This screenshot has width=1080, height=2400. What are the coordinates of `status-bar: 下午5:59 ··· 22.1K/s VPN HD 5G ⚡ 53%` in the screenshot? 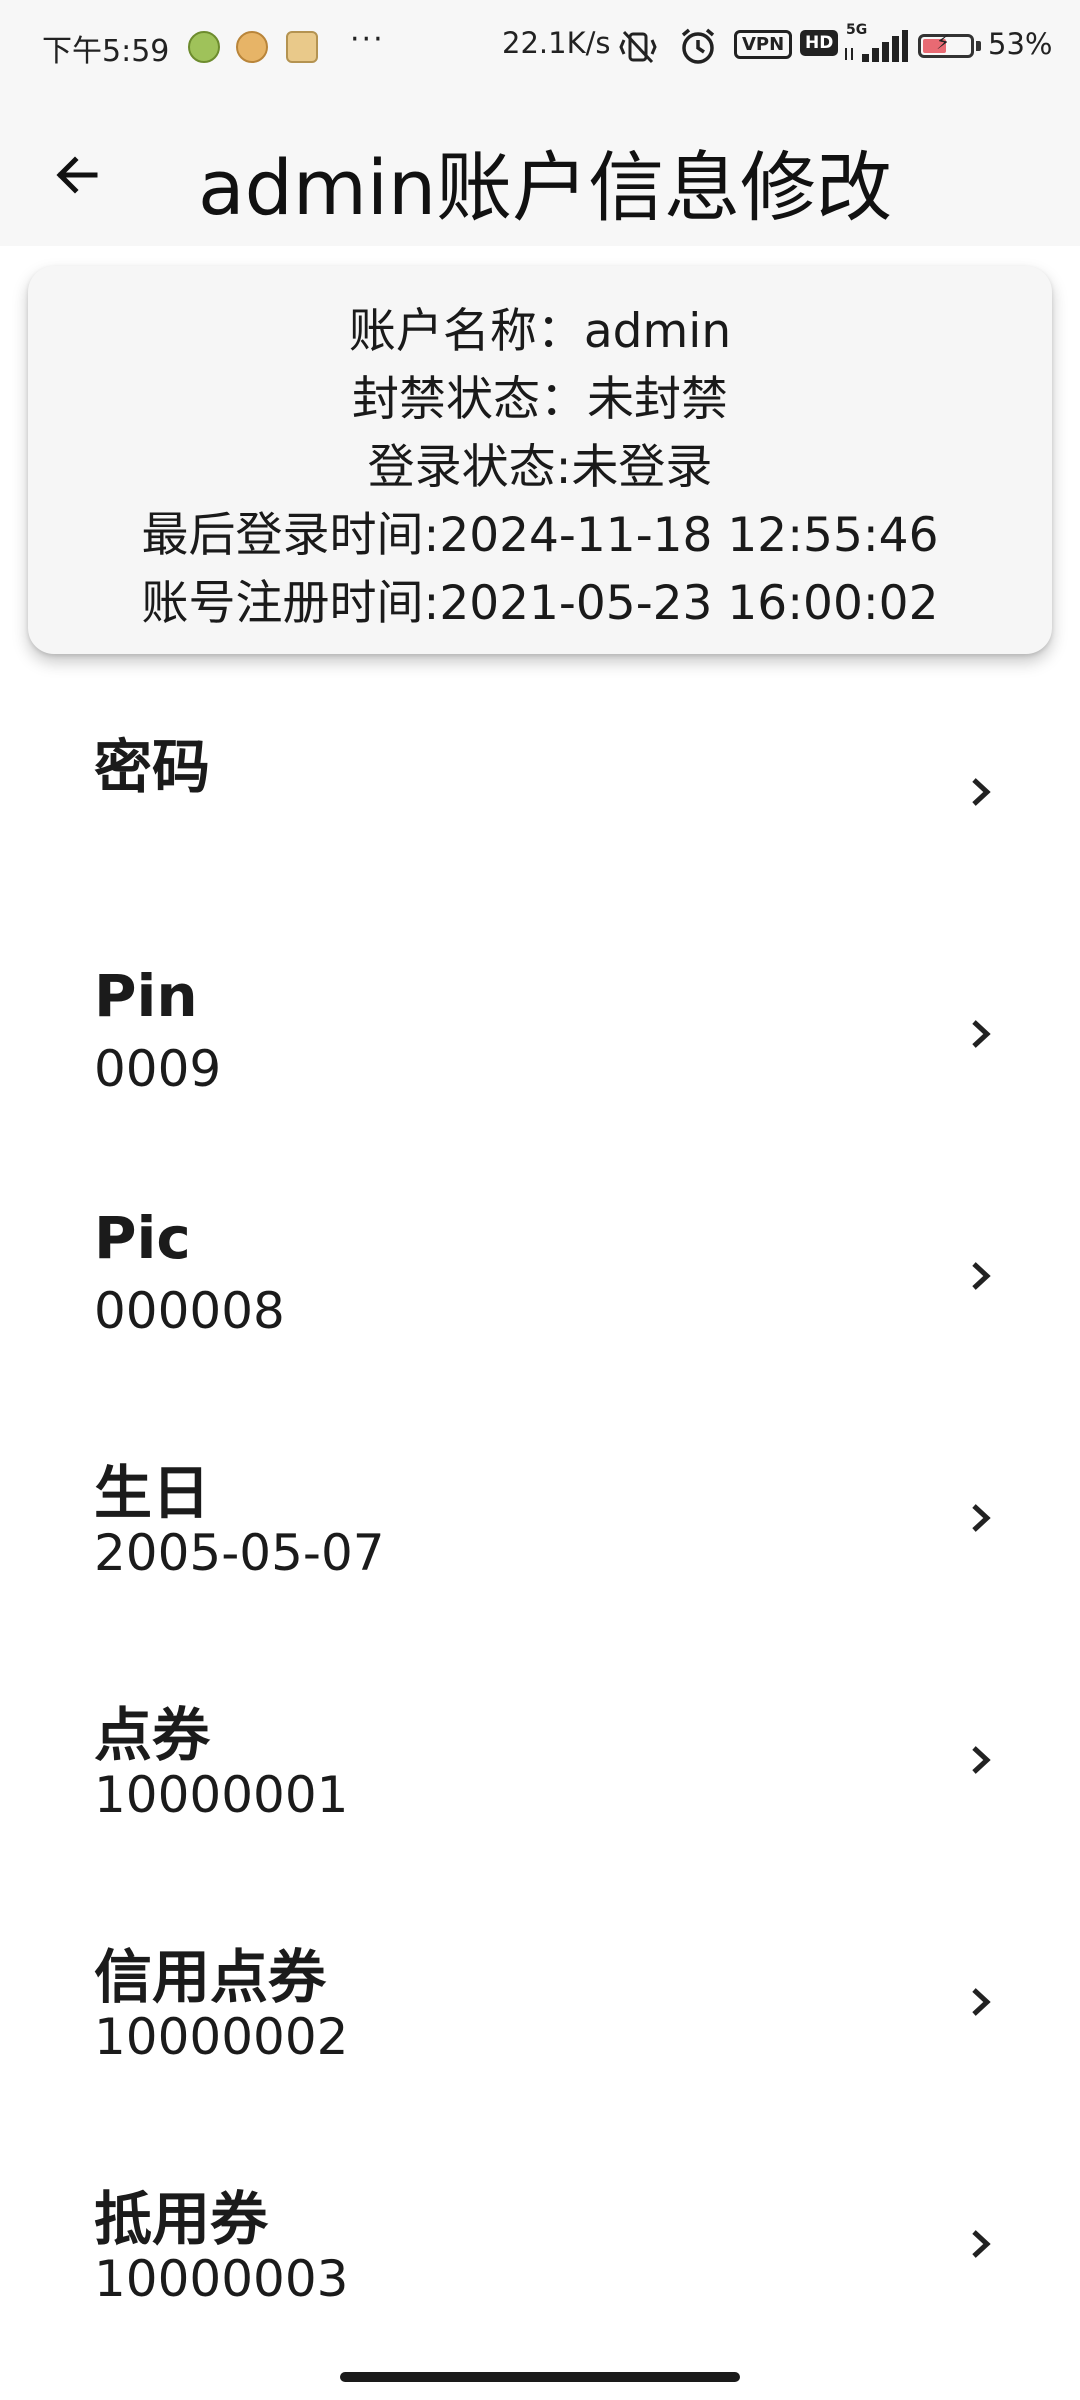 It's located at (540, 48).